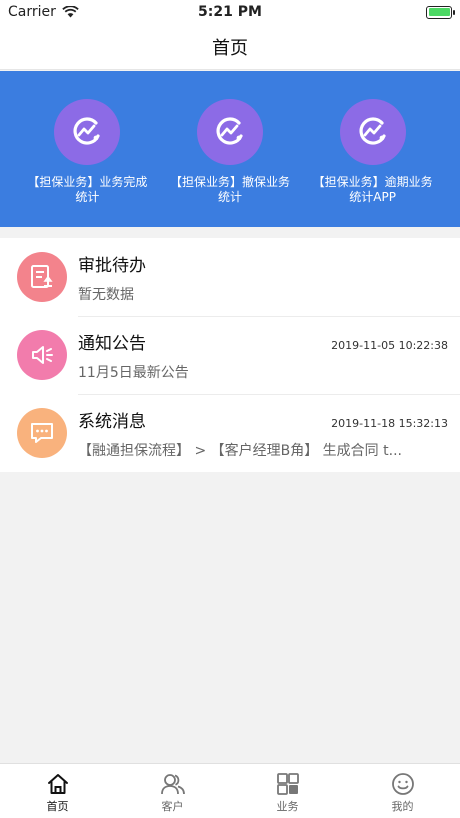 The height and width of the screenshot is (818, 460). I want to click on tab-business: 业务, so click(287, 791).